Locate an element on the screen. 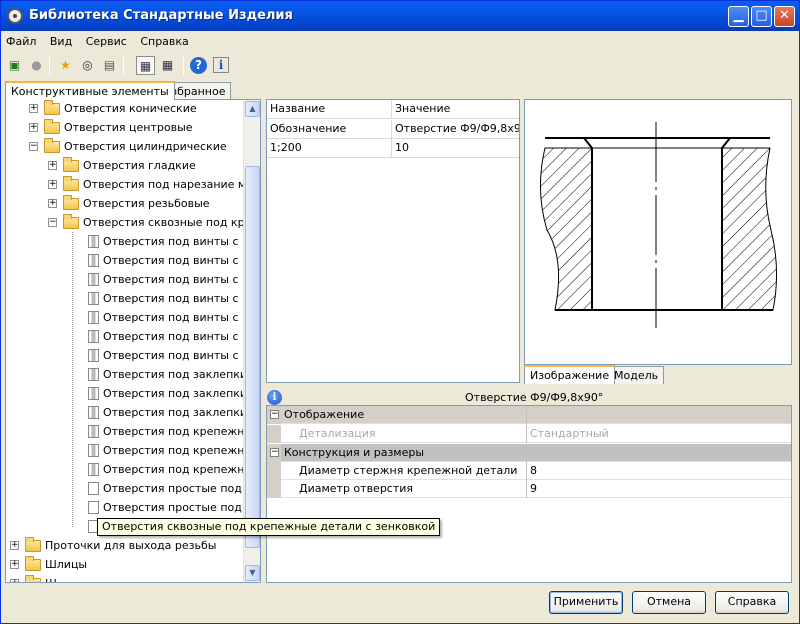  close-button: ✕ is located at coordinates (784, 16).